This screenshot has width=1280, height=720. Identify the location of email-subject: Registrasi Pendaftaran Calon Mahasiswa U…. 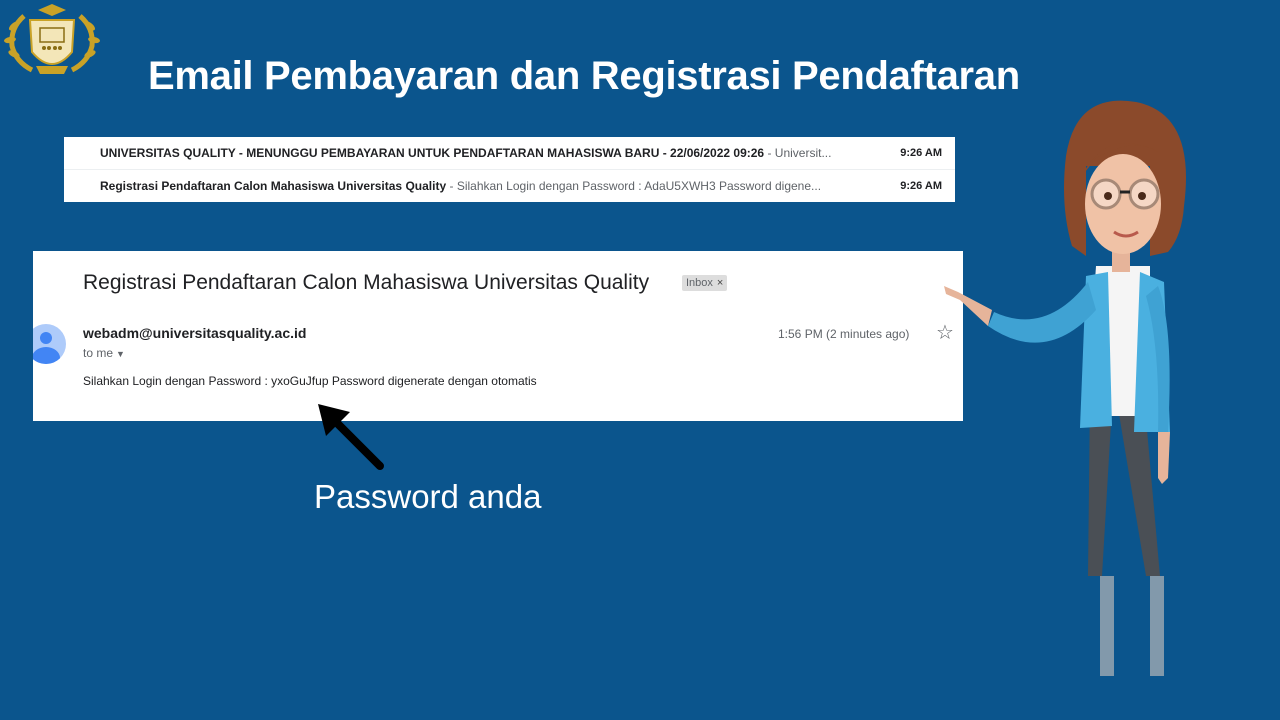
(366, 282).